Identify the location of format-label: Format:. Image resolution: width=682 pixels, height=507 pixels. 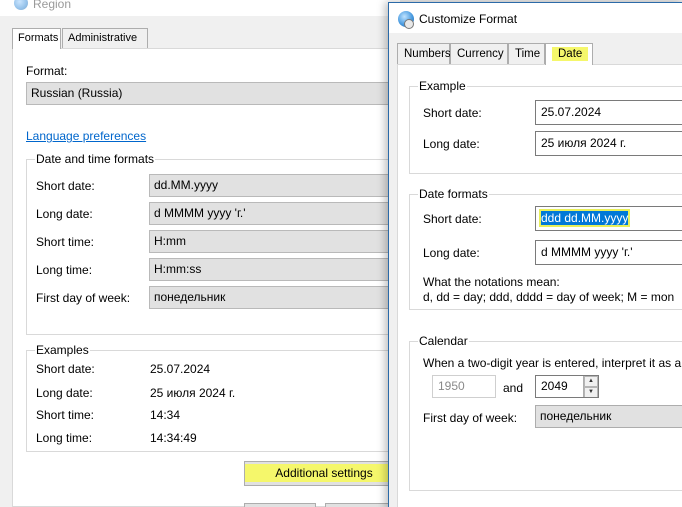
(47, 71).